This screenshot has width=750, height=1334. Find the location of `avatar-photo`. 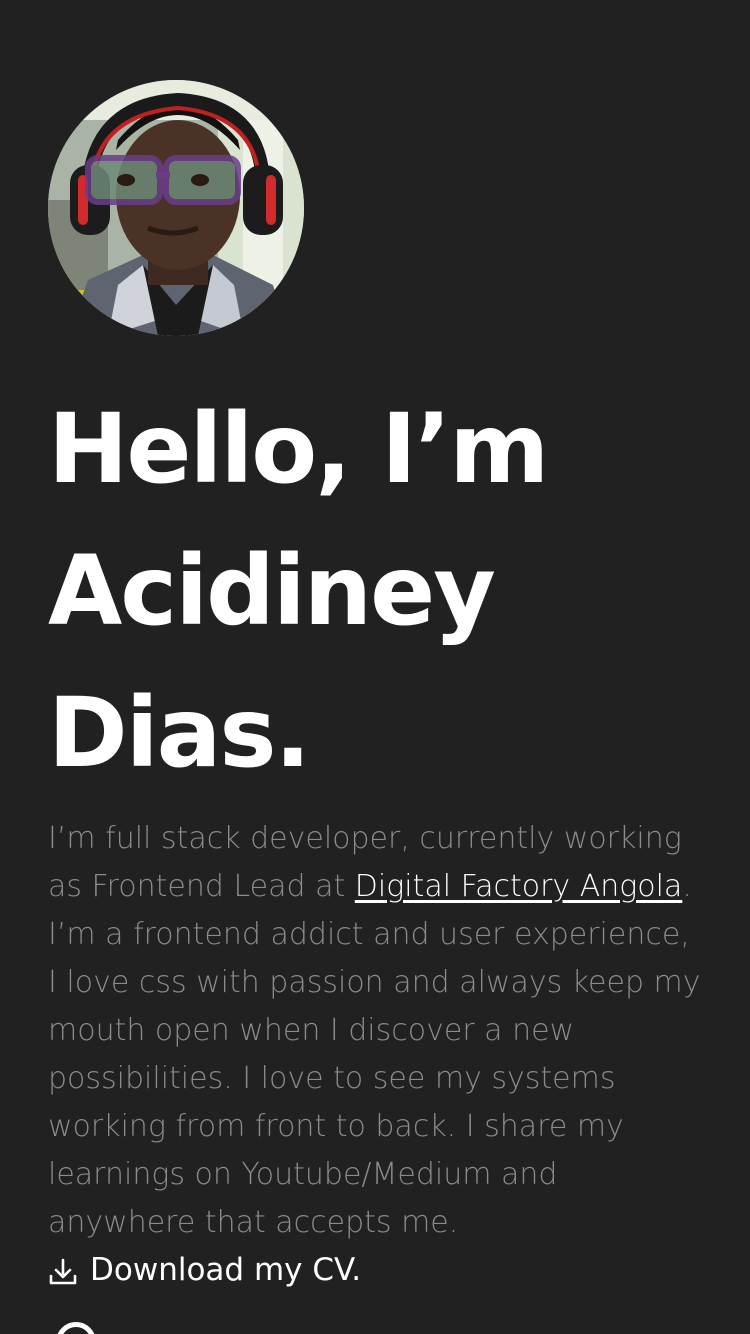

avatar-photo is located at coordinates (176, 208).